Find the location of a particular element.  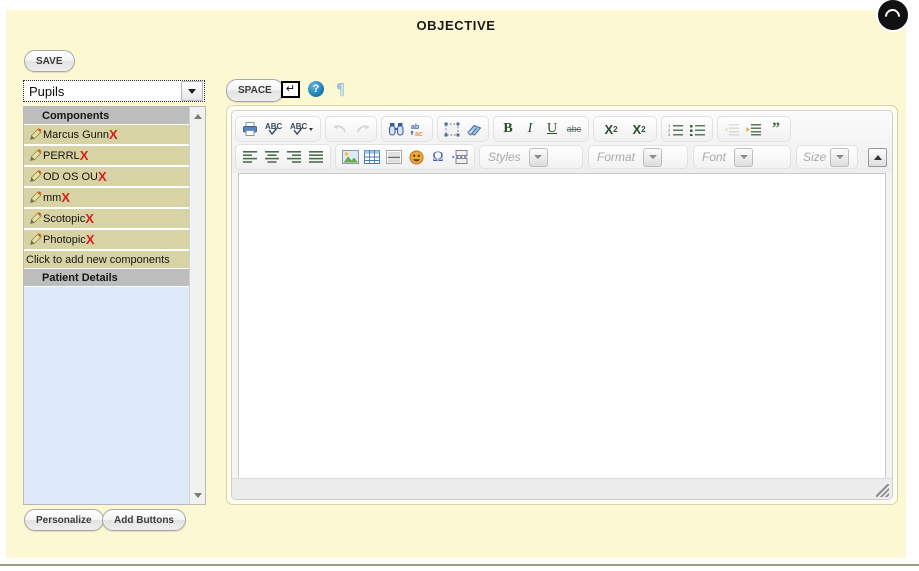

scroll-up-icon is located at coordinates (197, 116).